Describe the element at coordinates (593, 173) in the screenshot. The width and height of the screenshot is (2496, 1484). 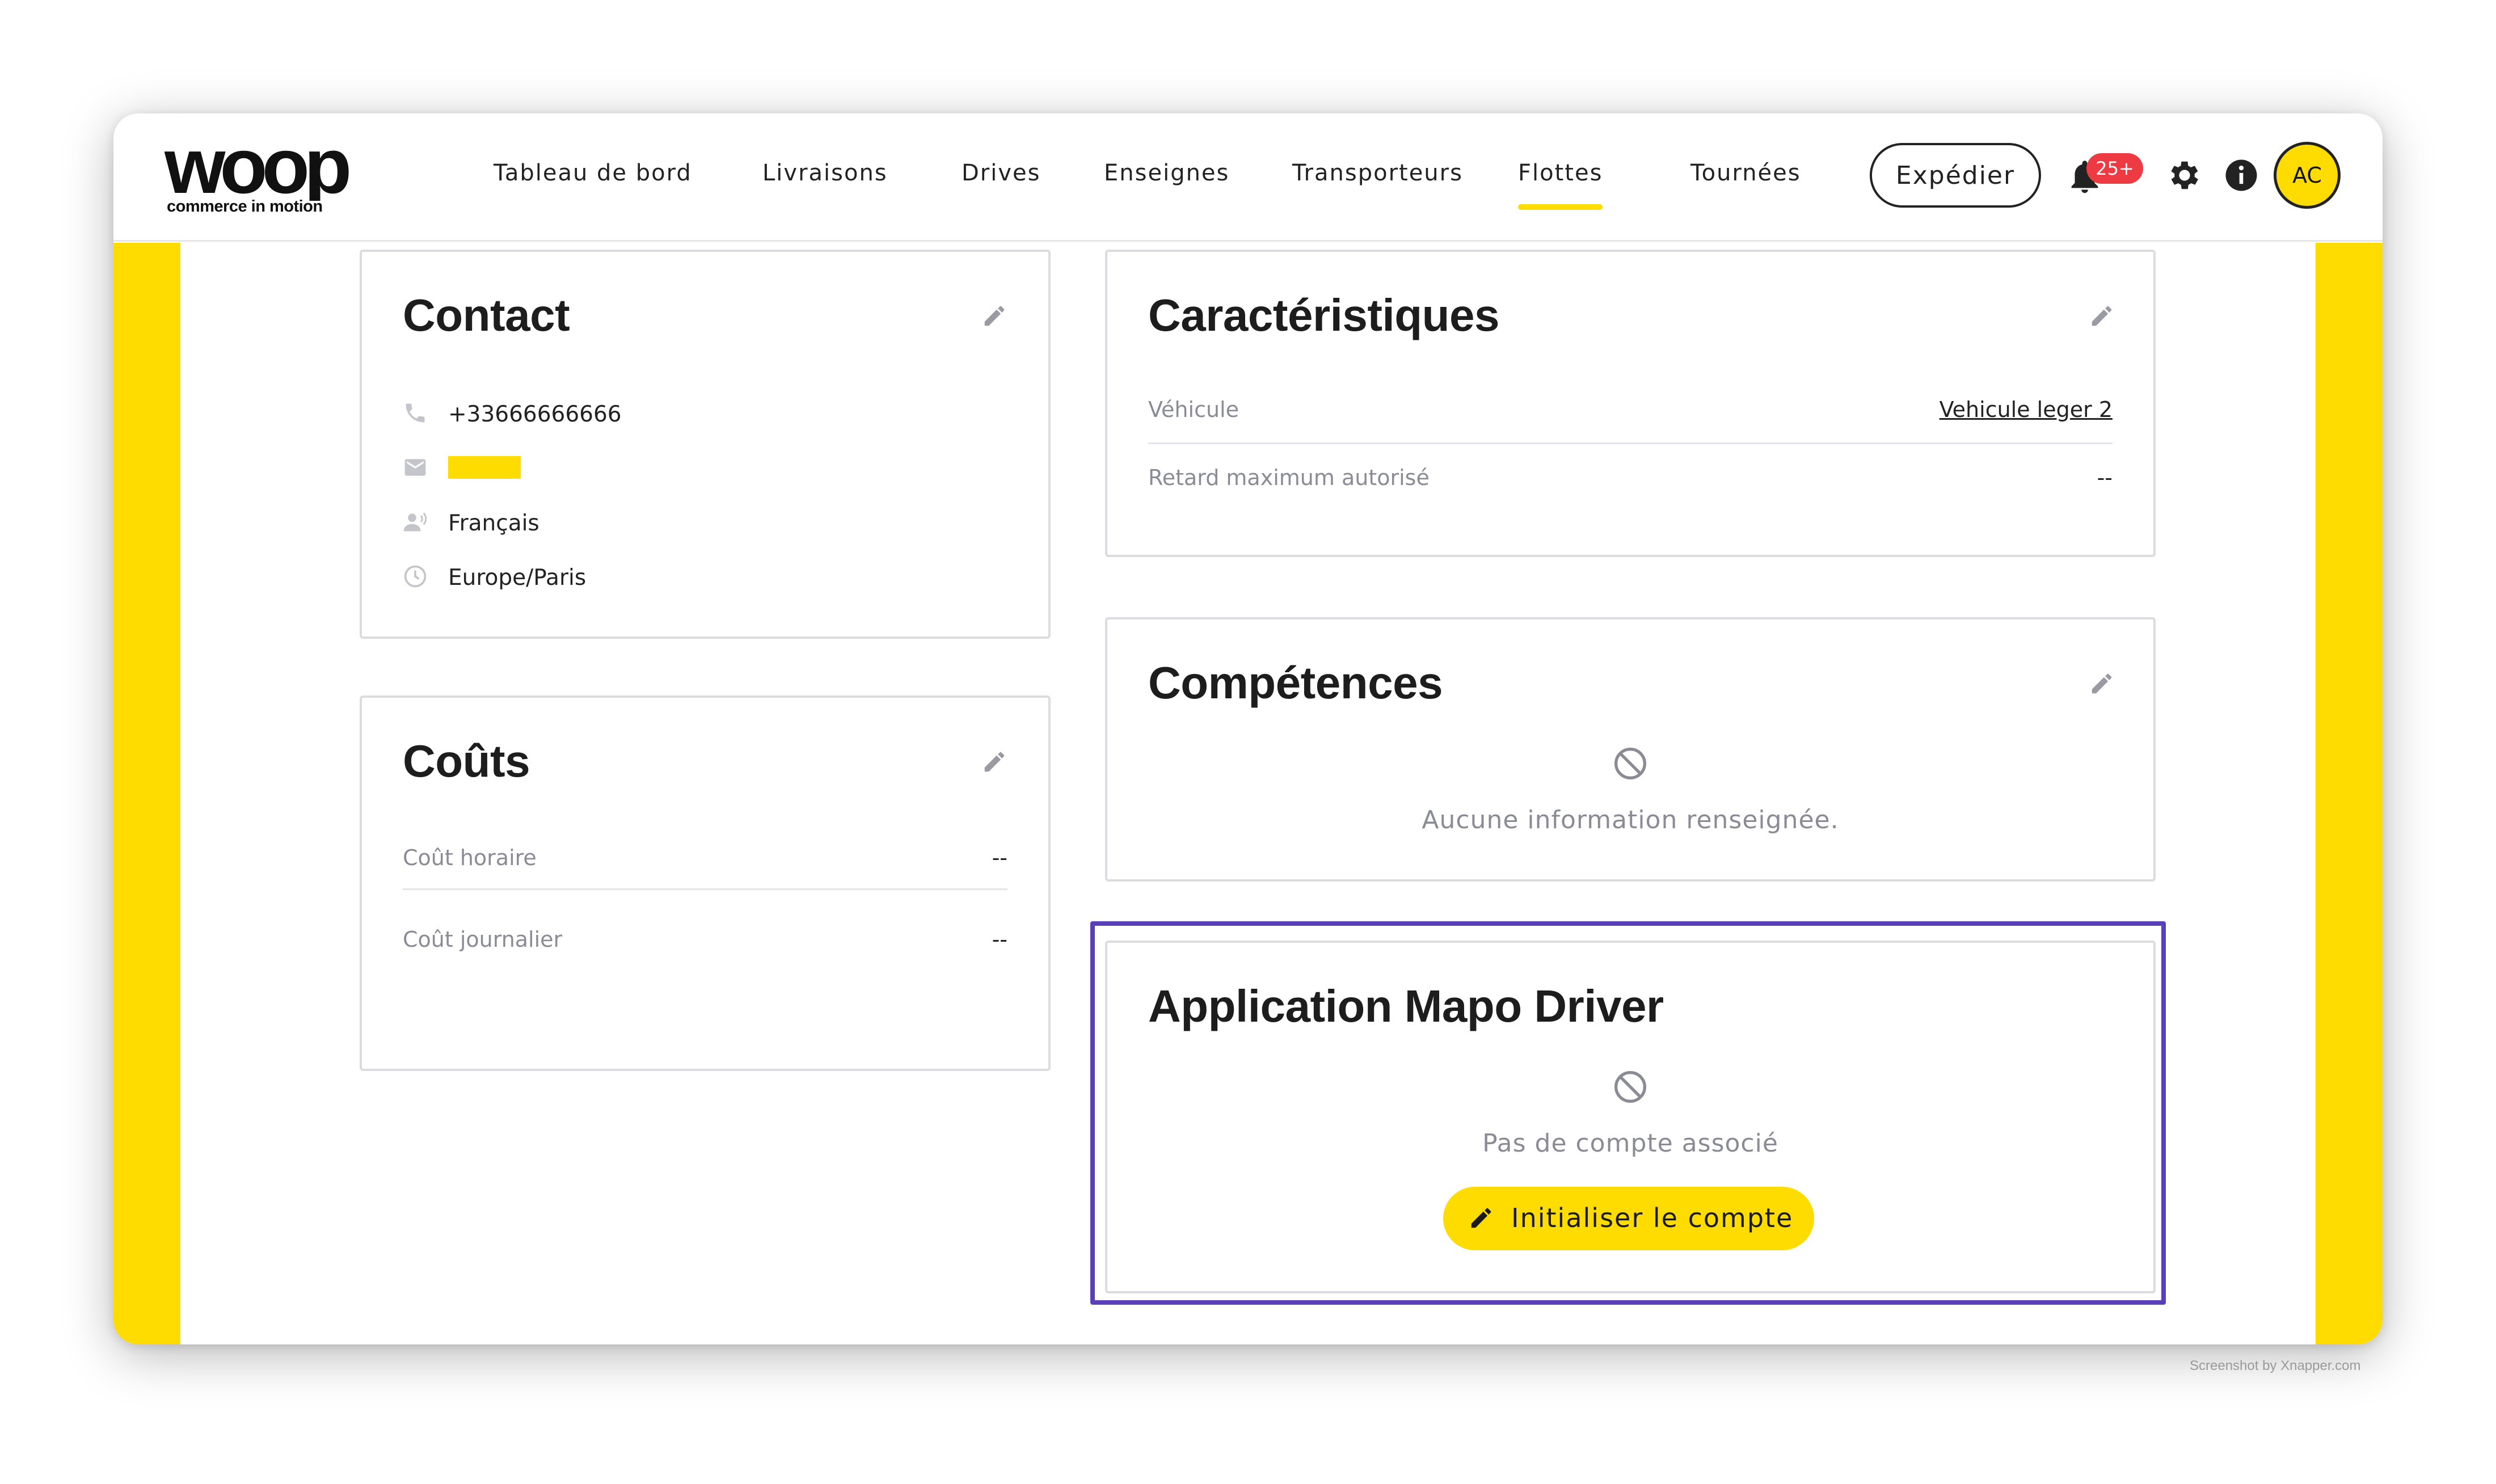
I see `nav-item-tableau-de-bord: Tableau de bord` at that location.